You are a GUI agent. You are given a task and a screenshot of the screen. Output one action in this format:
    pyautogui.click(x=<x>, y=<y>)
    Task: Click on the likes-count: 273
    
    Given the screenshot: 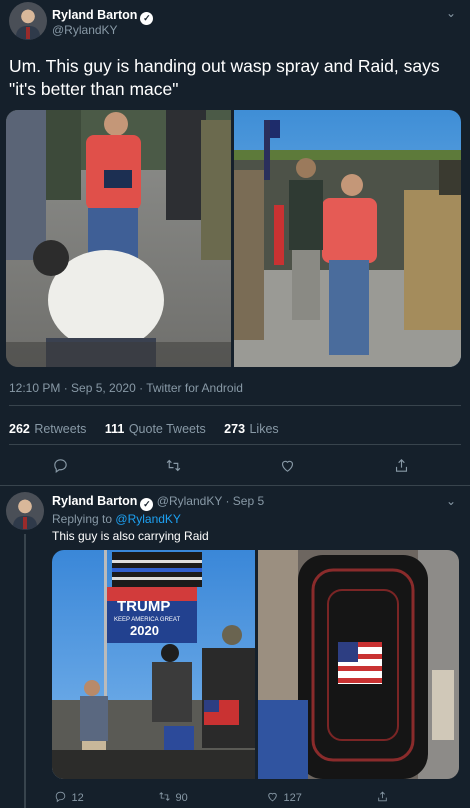 What is the action you would take?
    pyautogui.click(x=235, y=429)
    